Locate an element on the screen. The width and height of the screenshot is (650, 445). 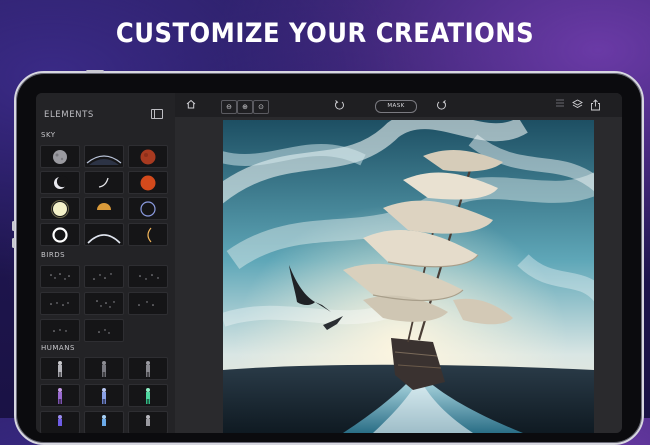
sky-item-crescent-moon-thin is located at coordinates (104, 182).